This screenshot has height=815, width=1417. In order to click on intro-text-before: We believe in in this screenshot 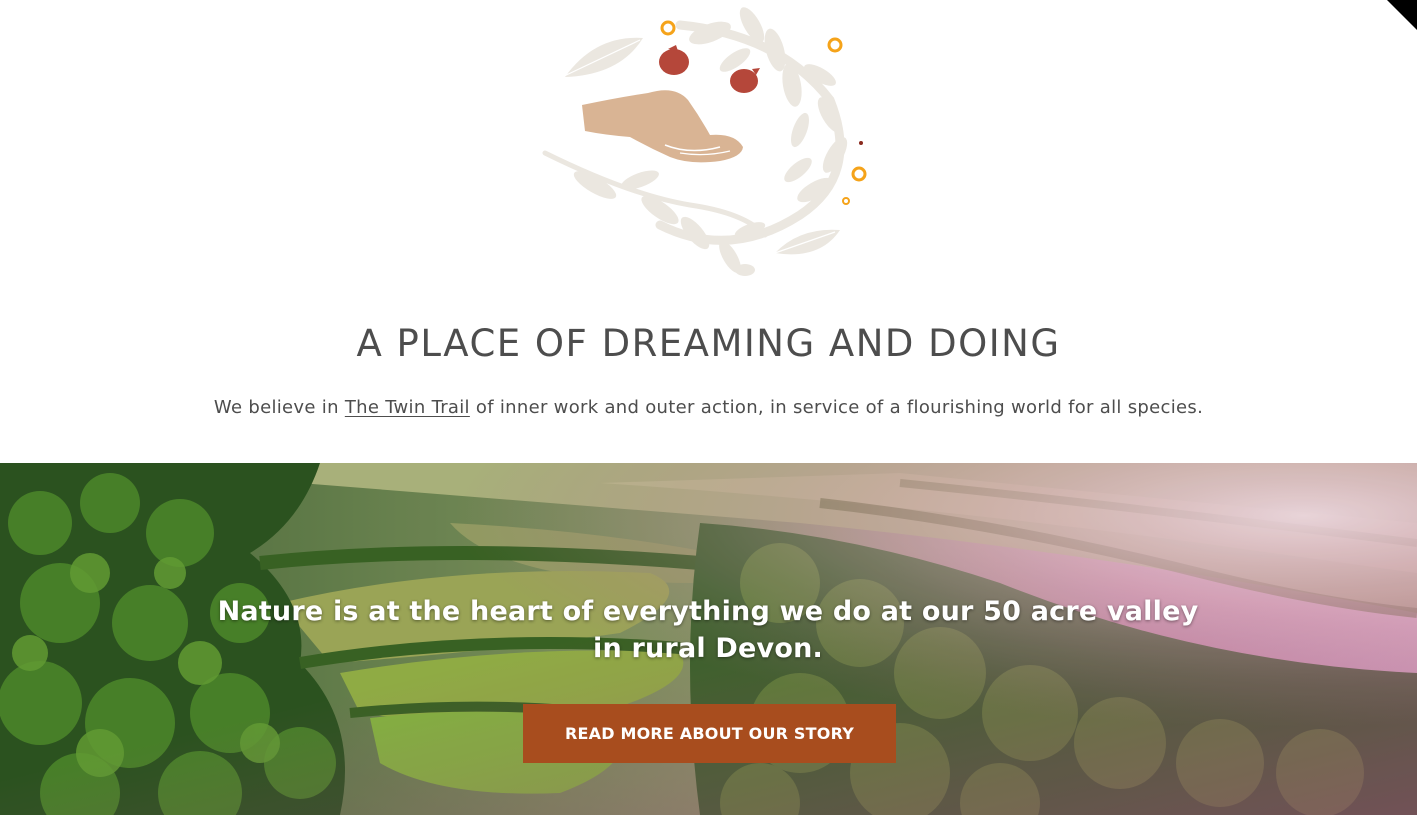, I will do `click(279, 407)`.